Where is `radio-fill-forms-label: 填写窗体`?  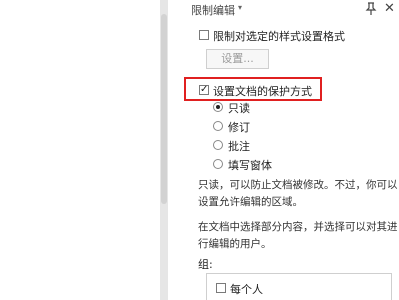
radio-fill-forms-label: 填写窗体 is located at coordinates (250, 165).